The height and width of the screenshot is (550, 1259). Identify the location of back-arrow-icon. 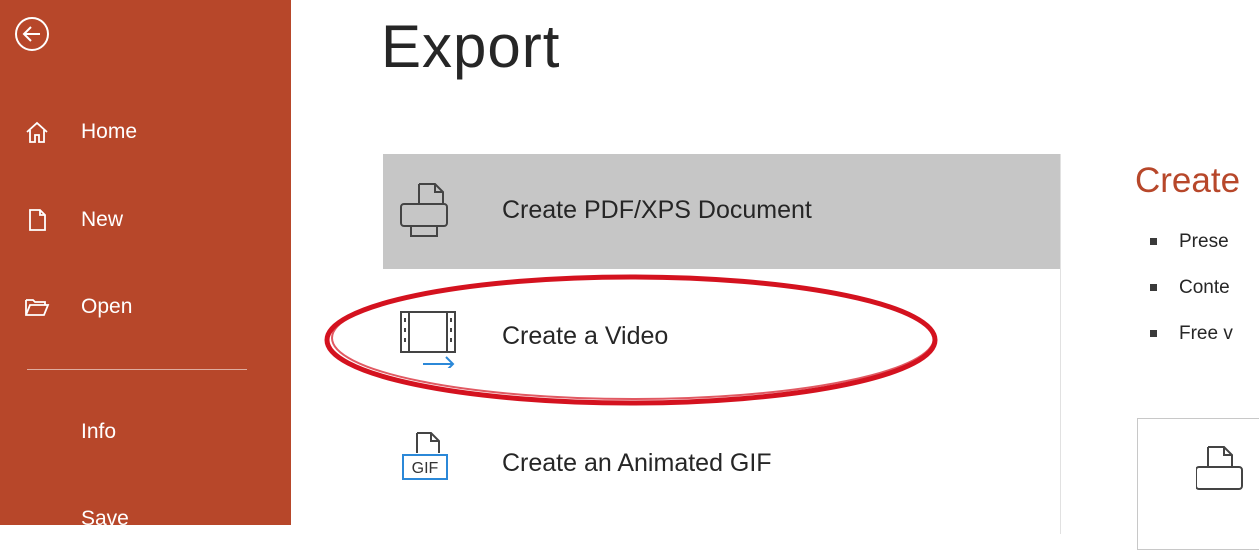
(32, 34).